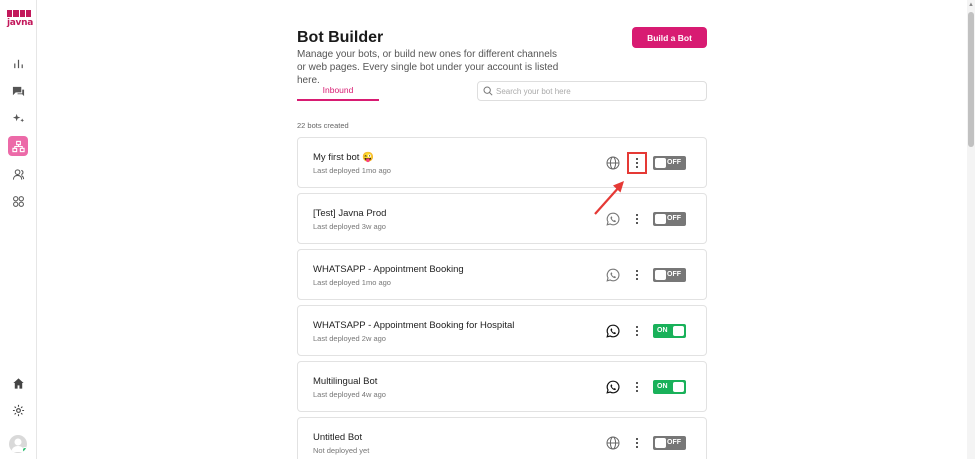 This screenshot has height=459, width=975. Describe the element at coordinates (18, 383) in the screenshot. I see `home-icon` at that location.